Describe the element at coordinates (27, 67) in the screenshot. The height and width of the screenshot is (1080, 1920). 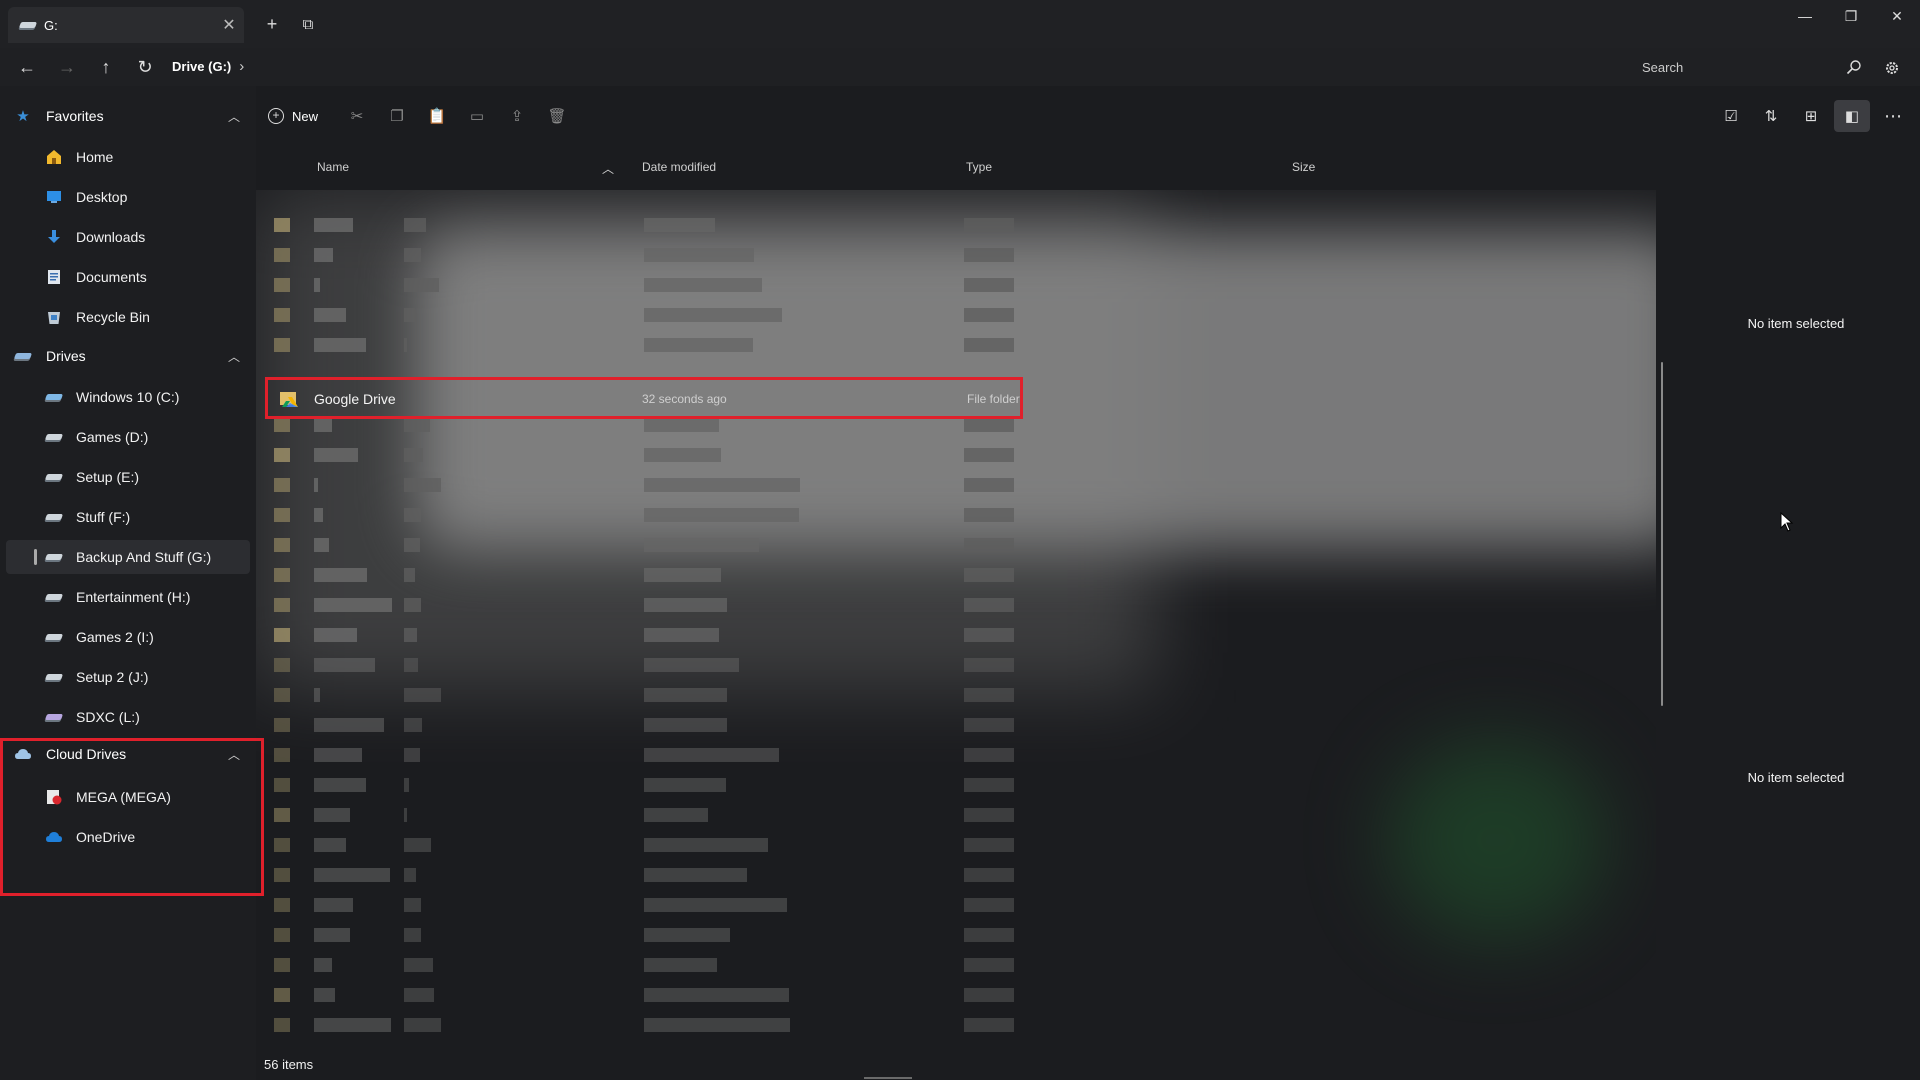
I see `back-button: ←` at that location.